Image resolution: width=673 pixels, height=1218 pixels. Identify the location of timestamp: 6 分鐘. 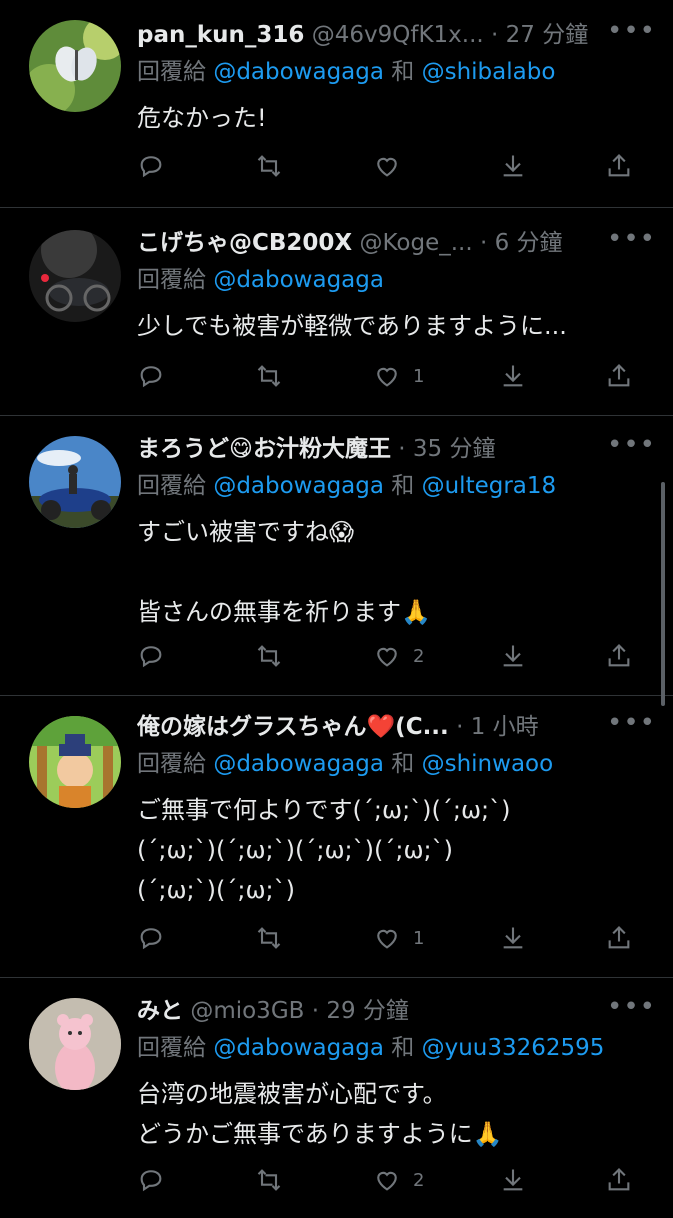
(529, 243).